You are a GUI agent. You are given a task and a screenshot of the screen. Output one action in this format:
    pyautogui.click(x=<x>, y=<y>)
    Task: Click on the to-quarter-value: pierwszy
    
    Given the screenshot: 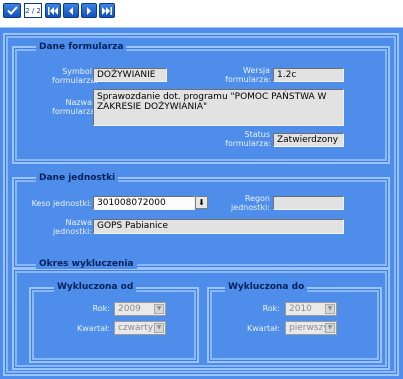 What is the action you would take?
    pyautogui.click(x=309, y=328)
    